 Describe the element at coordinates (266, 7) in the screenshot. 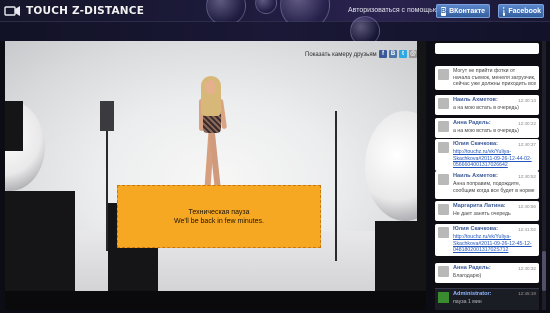

I see `decor-bubble` at that location.